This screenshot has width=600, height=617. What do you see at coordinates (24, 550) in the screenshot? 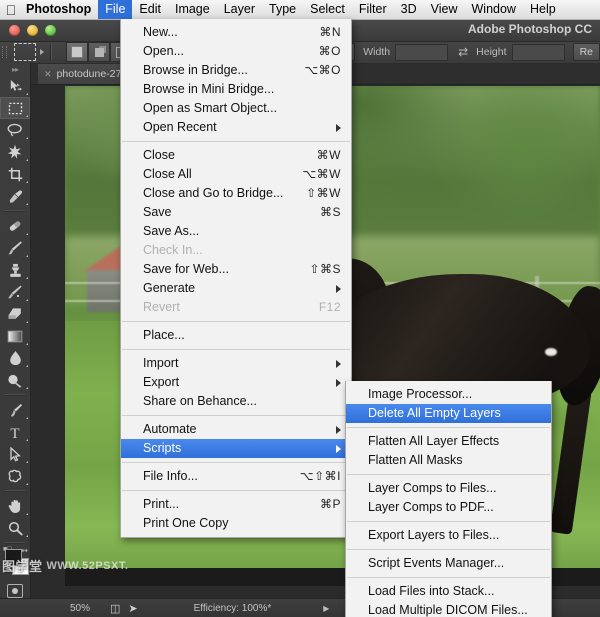
I see `swap-colors-icon: ↭` at bounding box center [24, 550].